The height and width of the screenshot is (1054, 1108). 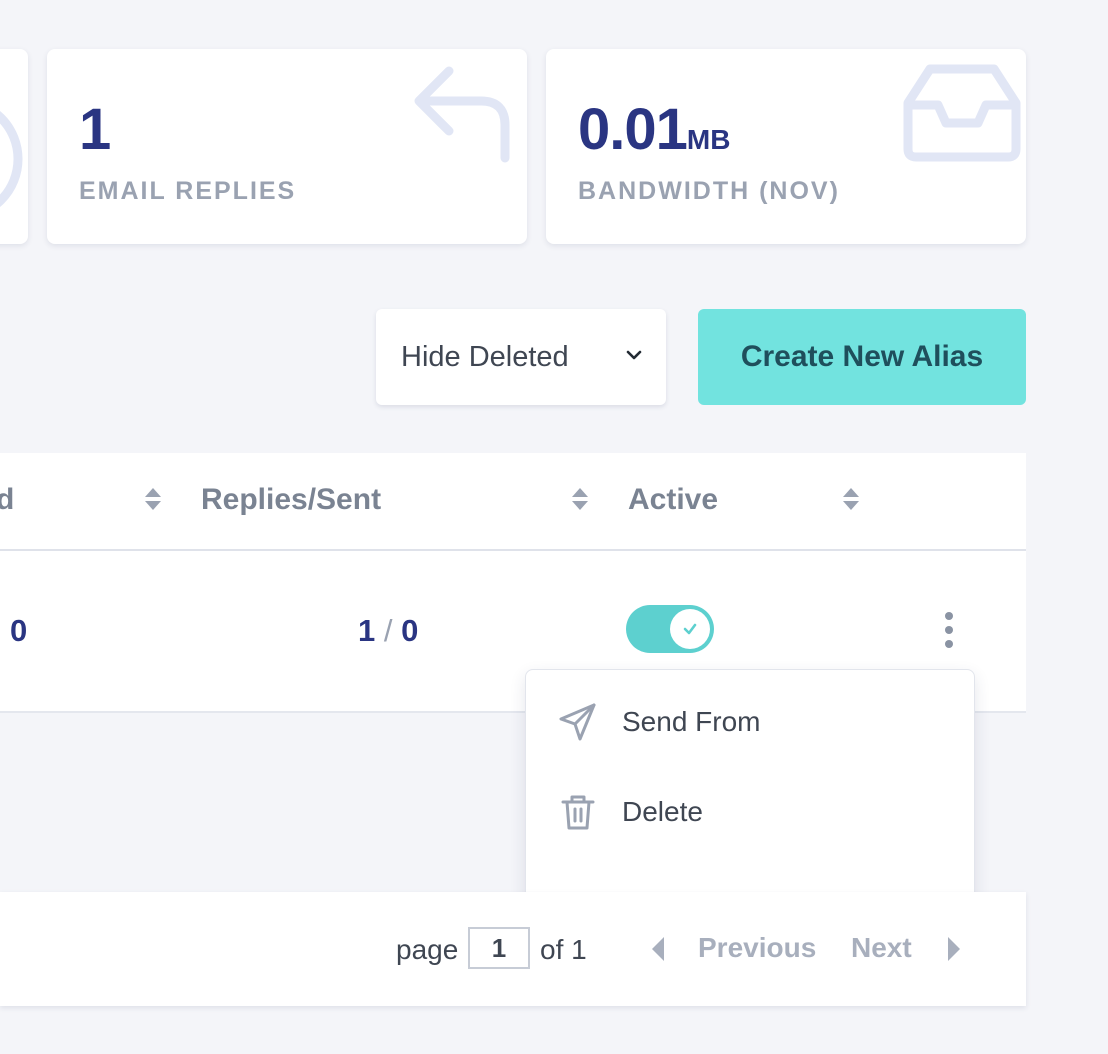 What do you see at coordinates (578, 812) in the screenshot?
I see `trash-icon` at bounding box center [578, 812].